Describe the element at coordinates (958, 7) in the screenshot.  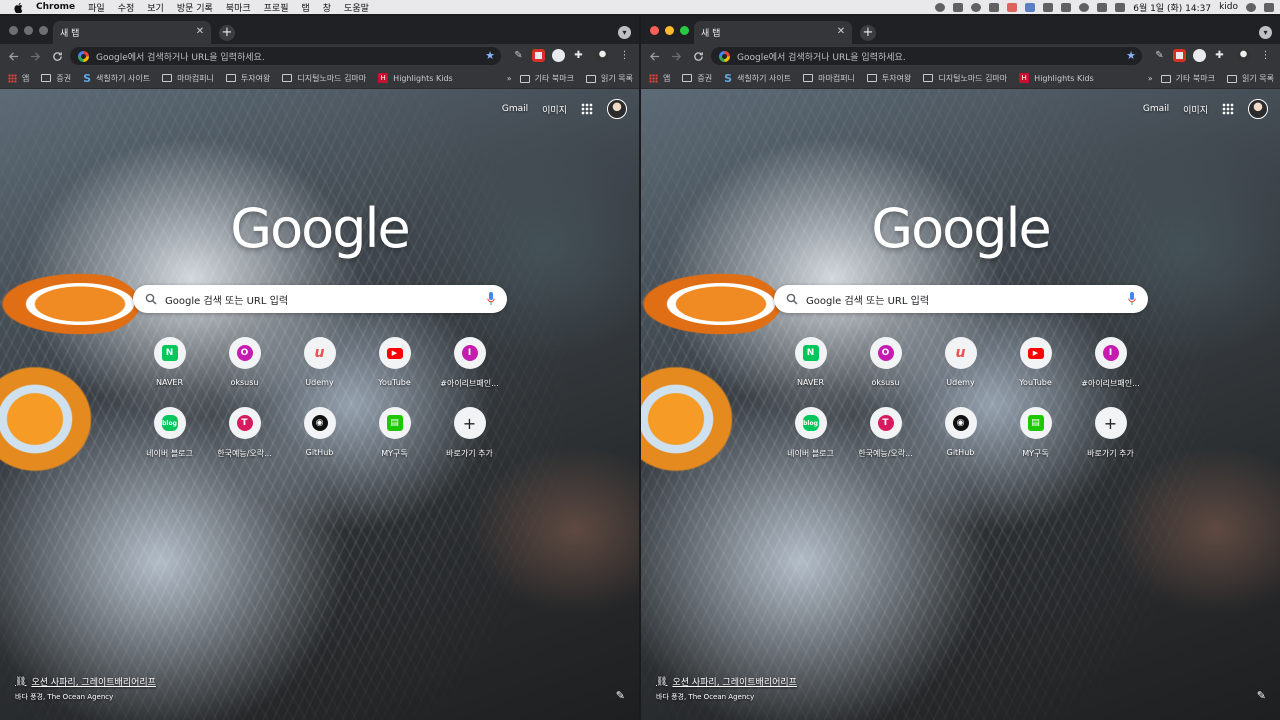
I see `tray-cloud-icon` at that location.